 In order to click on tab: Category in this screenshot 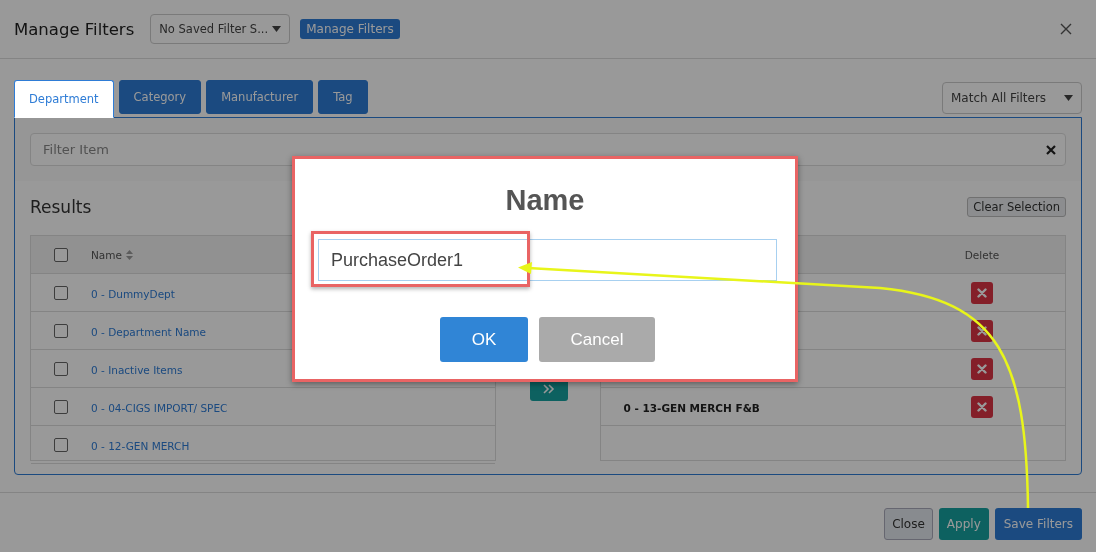, I will do `click(160, 97)`.